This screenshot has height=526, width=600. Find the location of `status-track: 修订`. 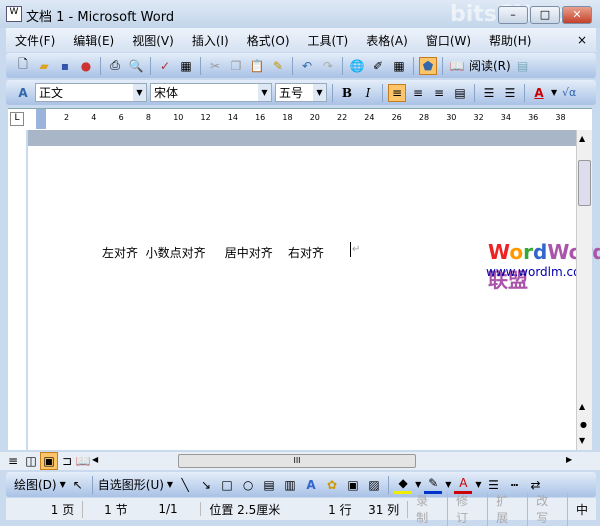

status-track: 修订 is located at coordinates (468, 509).